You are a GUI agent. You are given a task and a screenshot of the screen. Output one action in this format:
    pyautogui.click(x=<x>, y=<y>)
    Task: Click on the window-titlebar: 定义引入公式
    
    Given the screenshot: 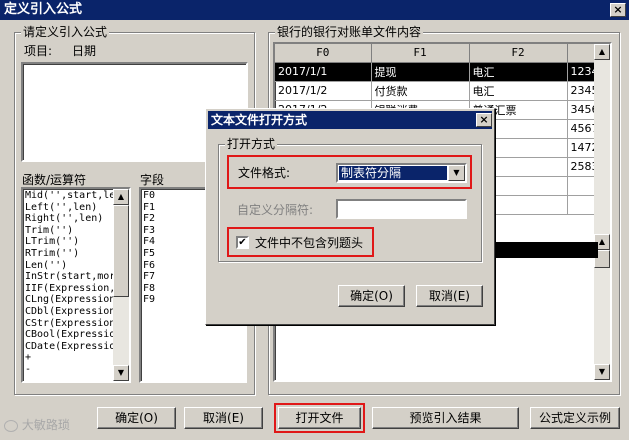 What is the action you would take?
    pyautogui.click(x=314, y=10)
    